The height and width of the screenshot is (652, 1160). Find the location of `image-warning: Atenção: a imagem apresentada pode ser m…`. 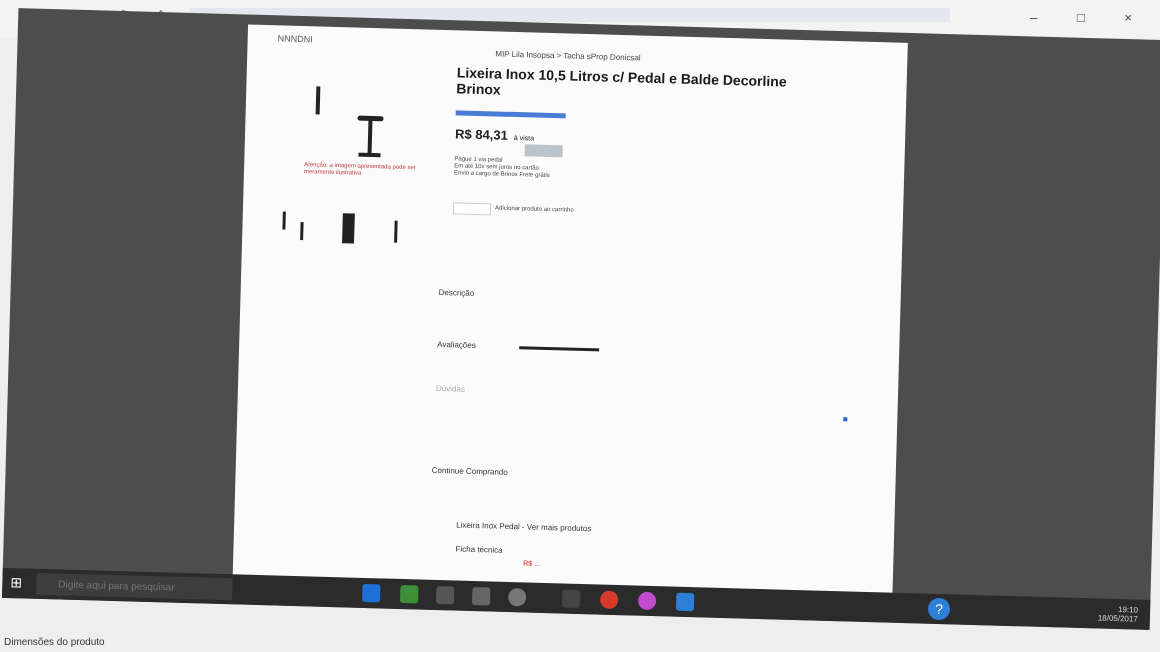

image-warning: Atenção: a imagem apresentada pode ser m… is located at coordinates (359, 169).